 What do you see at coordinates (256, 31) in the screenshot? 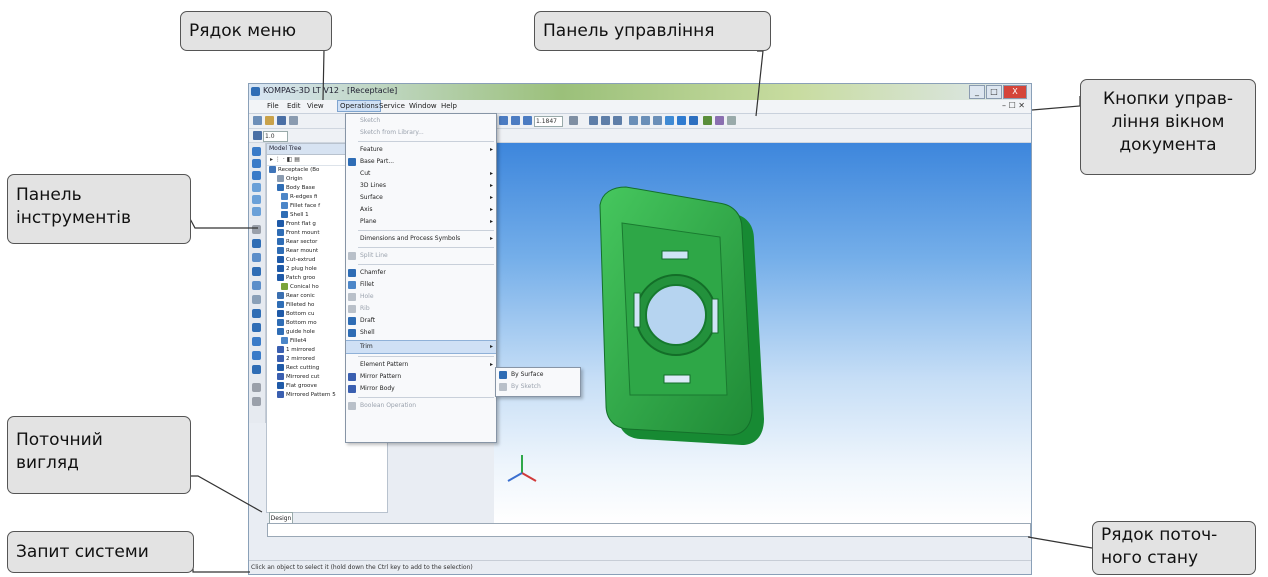
I see `callout-menu-bar: Рядок меню` at bounding box center [256, 31].